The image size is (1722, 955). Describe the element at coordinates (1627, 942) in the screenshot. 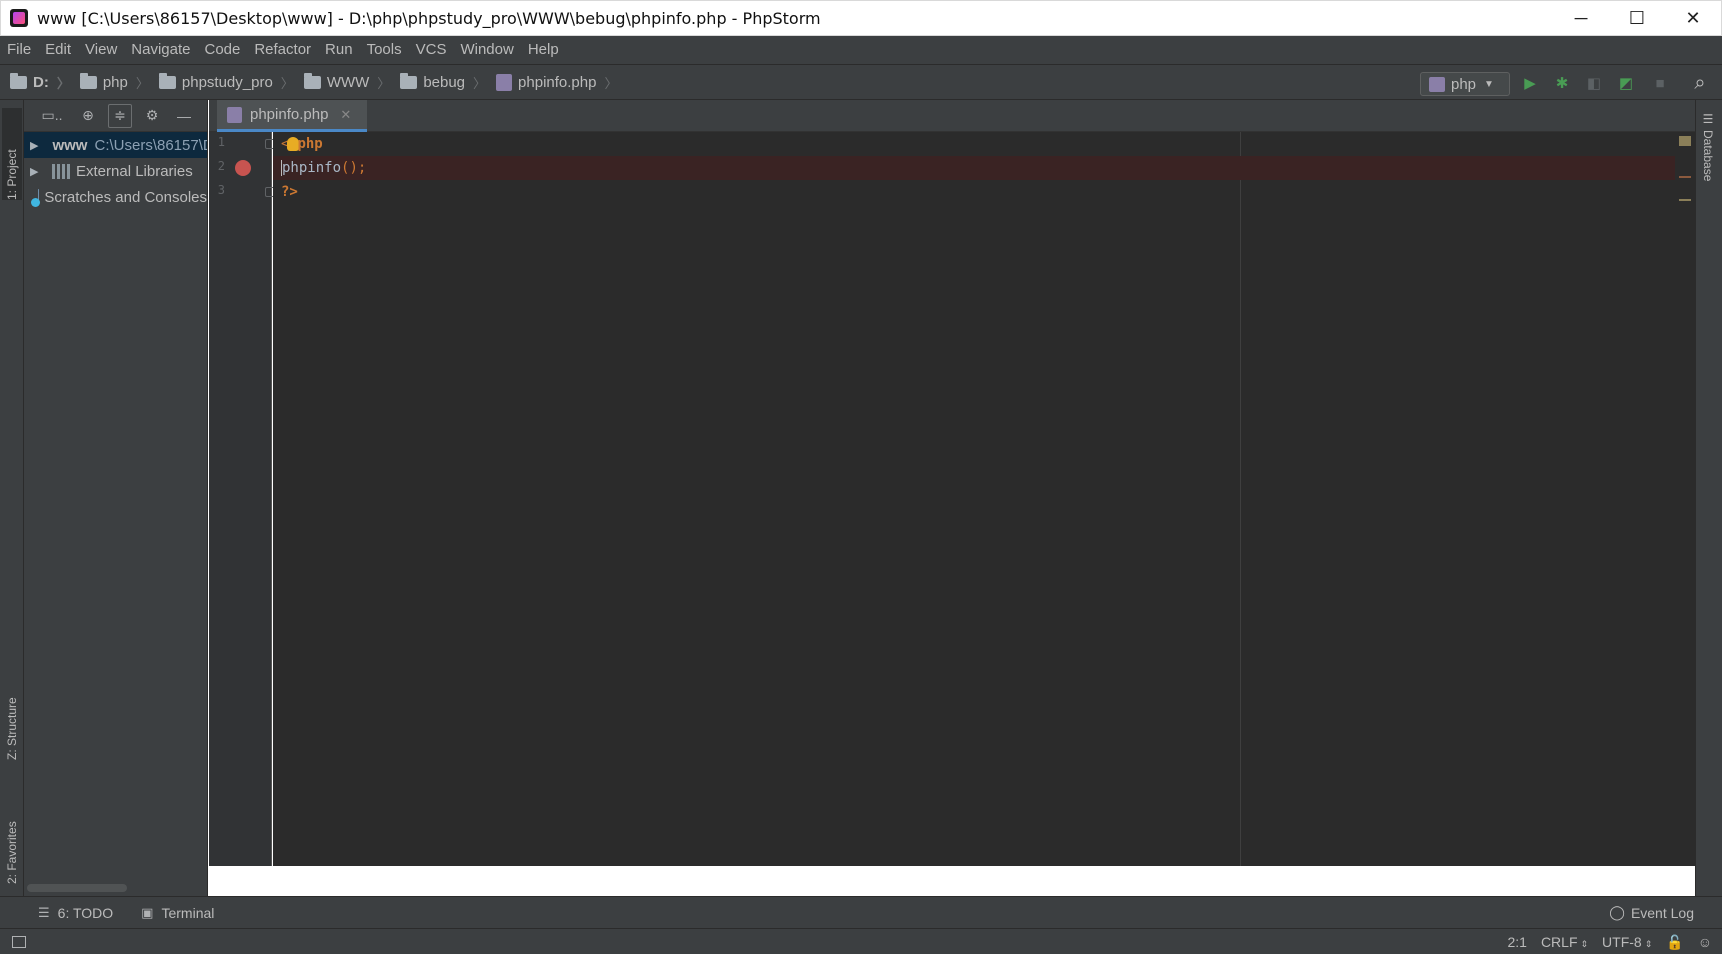

I see `encoding-widget: UTF-8⇕` at that location.